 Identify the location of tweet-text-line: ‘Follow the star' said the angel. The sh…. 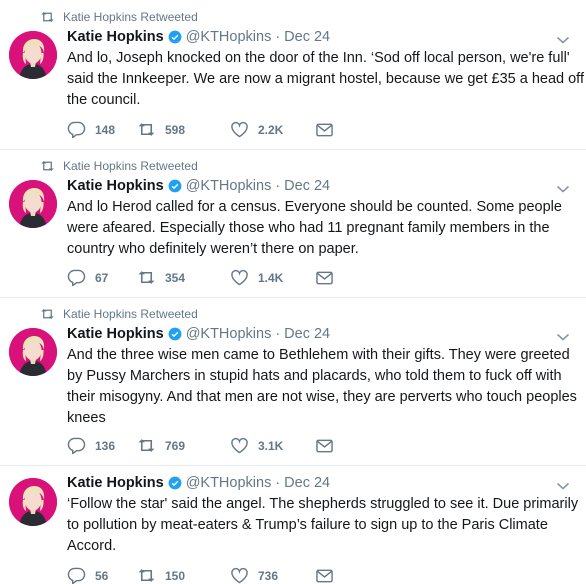
(323, 504).